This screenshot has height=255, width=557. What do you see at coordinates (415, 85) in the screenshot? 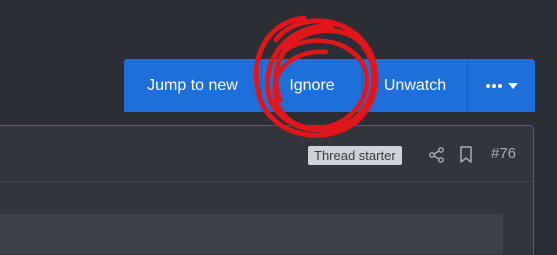
I see `unwatch-button: Unwatch` at bounding box center [415, 85].